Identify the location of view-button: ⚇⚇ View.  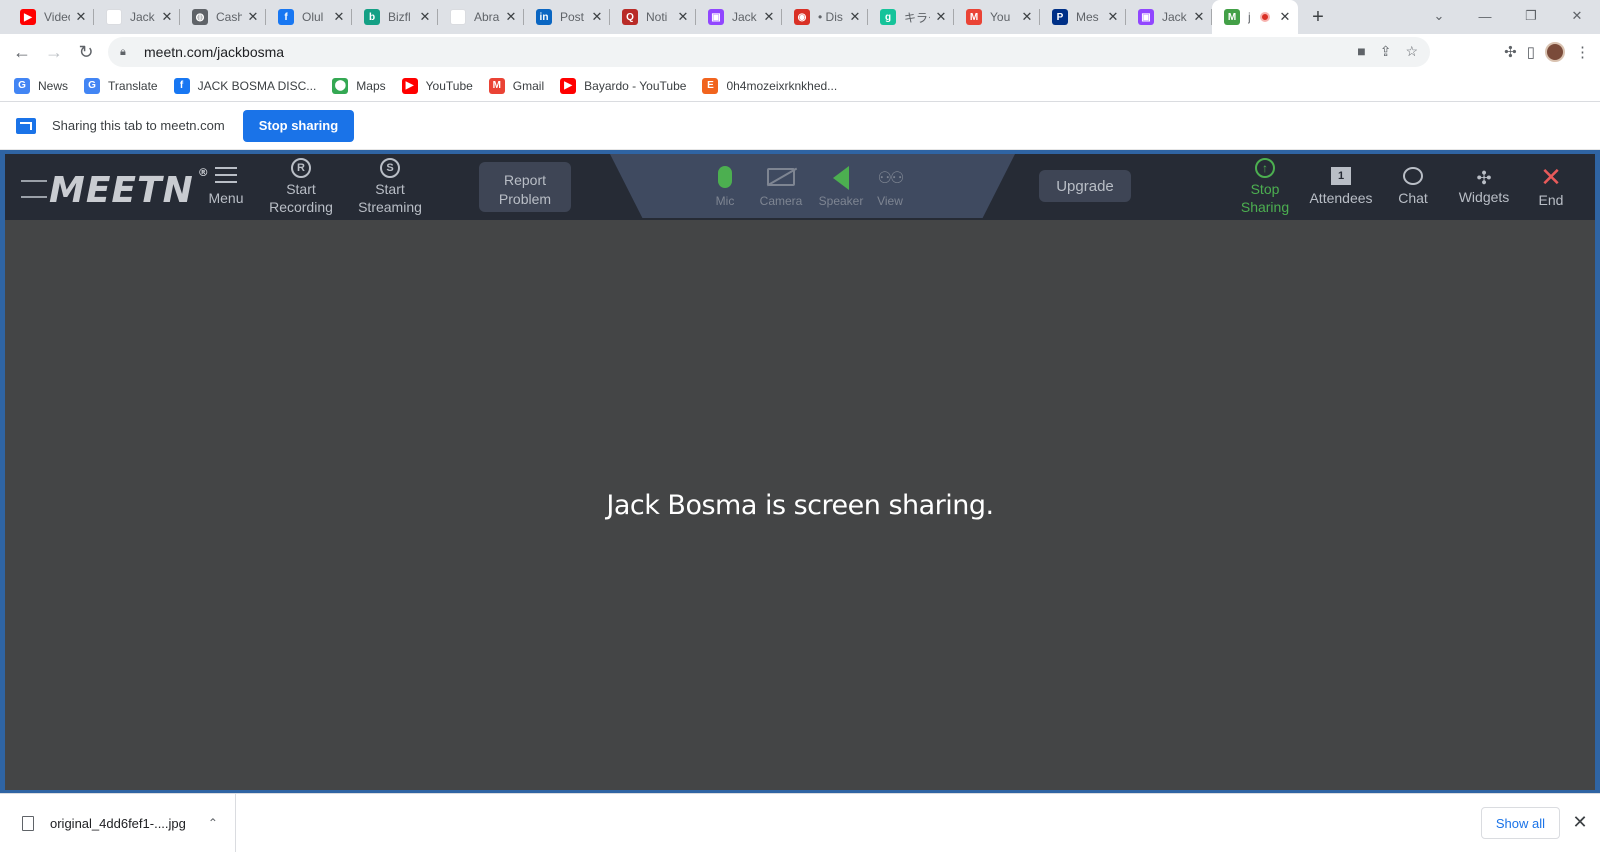
(890, 186).